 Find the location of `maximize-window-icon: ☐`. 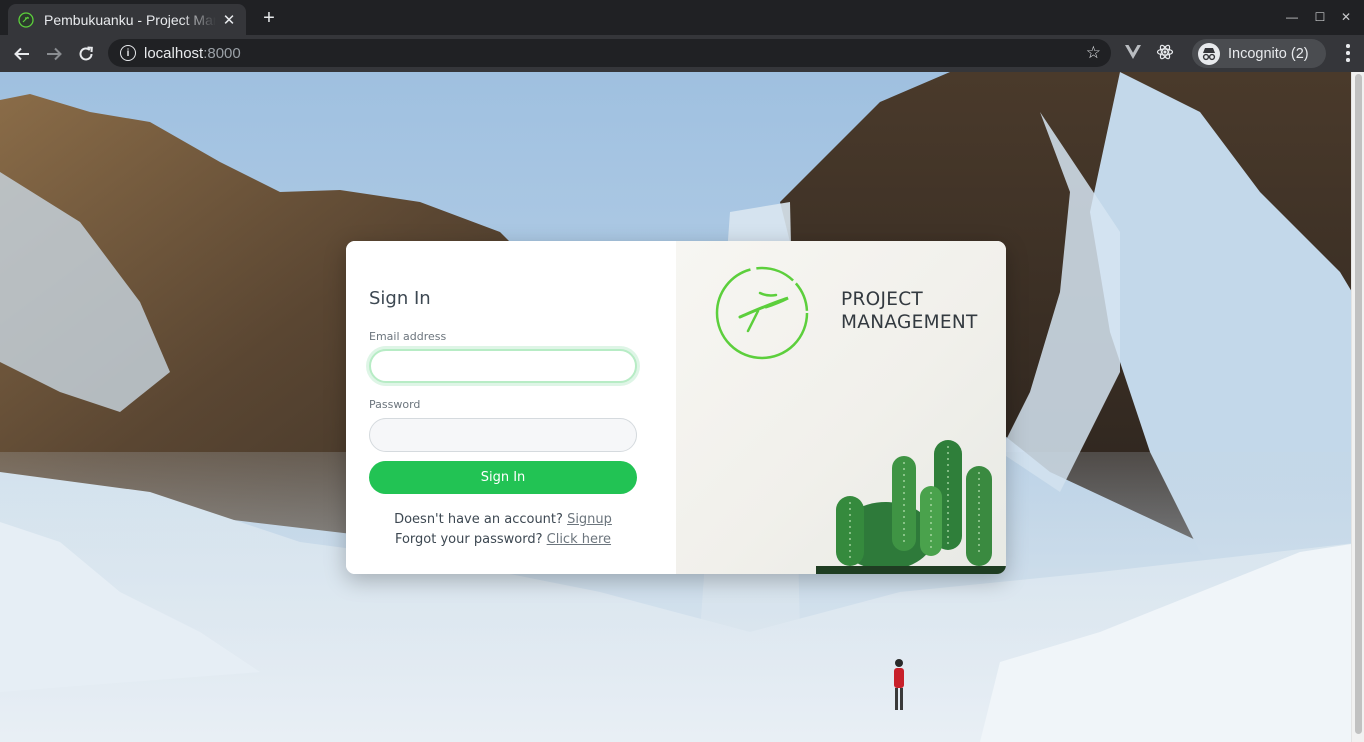

maximize-window-icon: ☐ is located at coordinates (1320, 17).